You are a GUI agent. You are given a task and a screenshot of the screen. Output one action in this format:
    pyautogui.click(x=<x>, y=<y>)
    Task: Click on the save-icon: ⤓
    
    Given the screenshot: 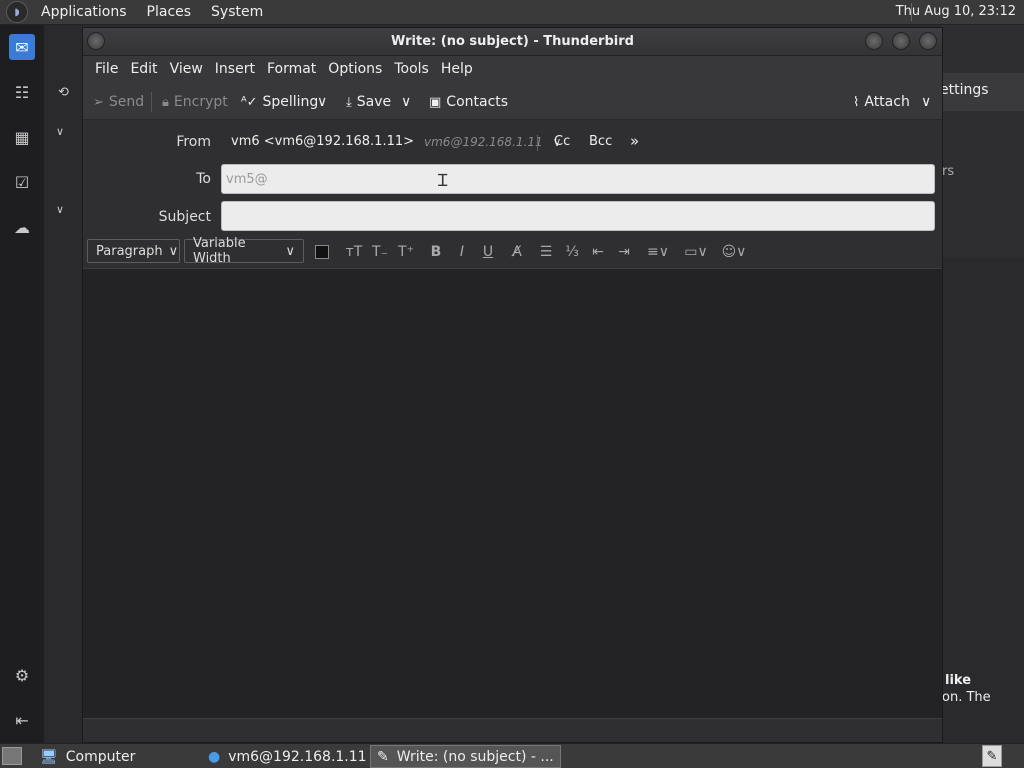 What is the action you would take?
    pyautogui.click(x=349, y=102)
    